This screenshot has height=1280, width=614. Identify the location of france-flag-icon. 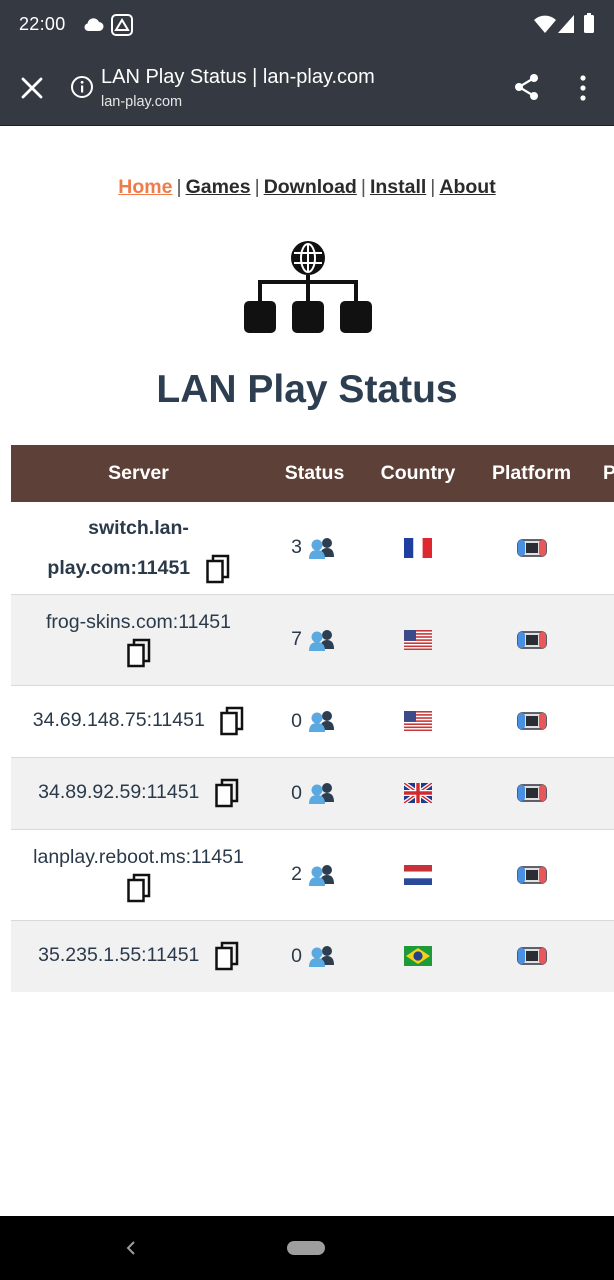
(418, 548).